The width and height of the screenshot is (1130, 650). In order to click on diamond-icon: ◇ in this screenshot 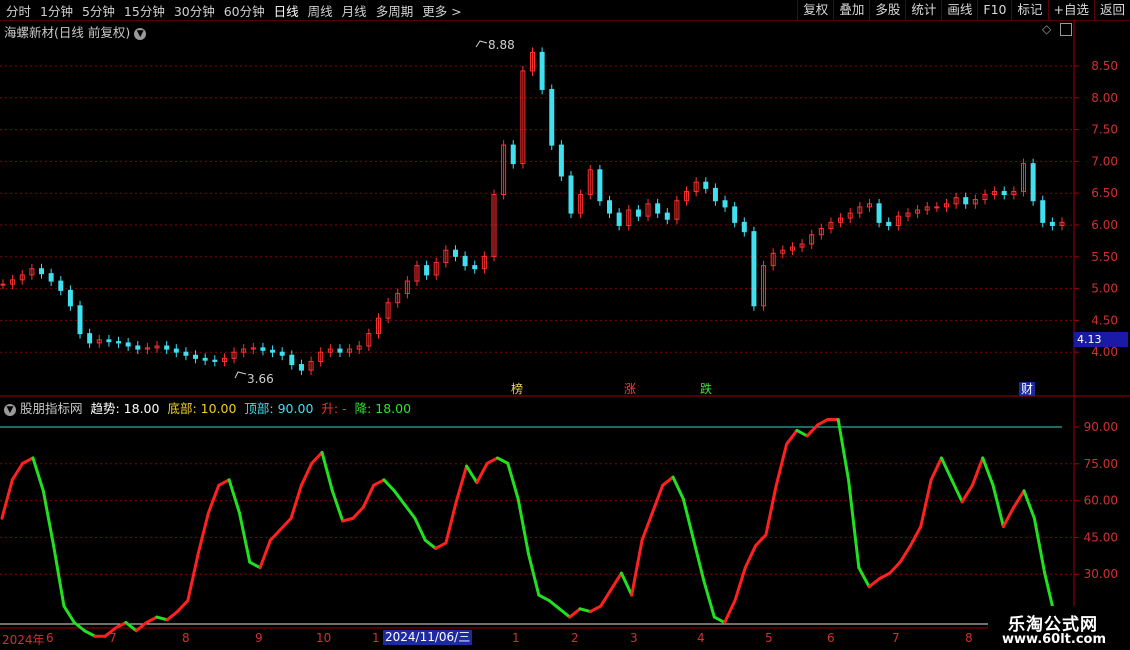, I will do `click(1046, 29)`.